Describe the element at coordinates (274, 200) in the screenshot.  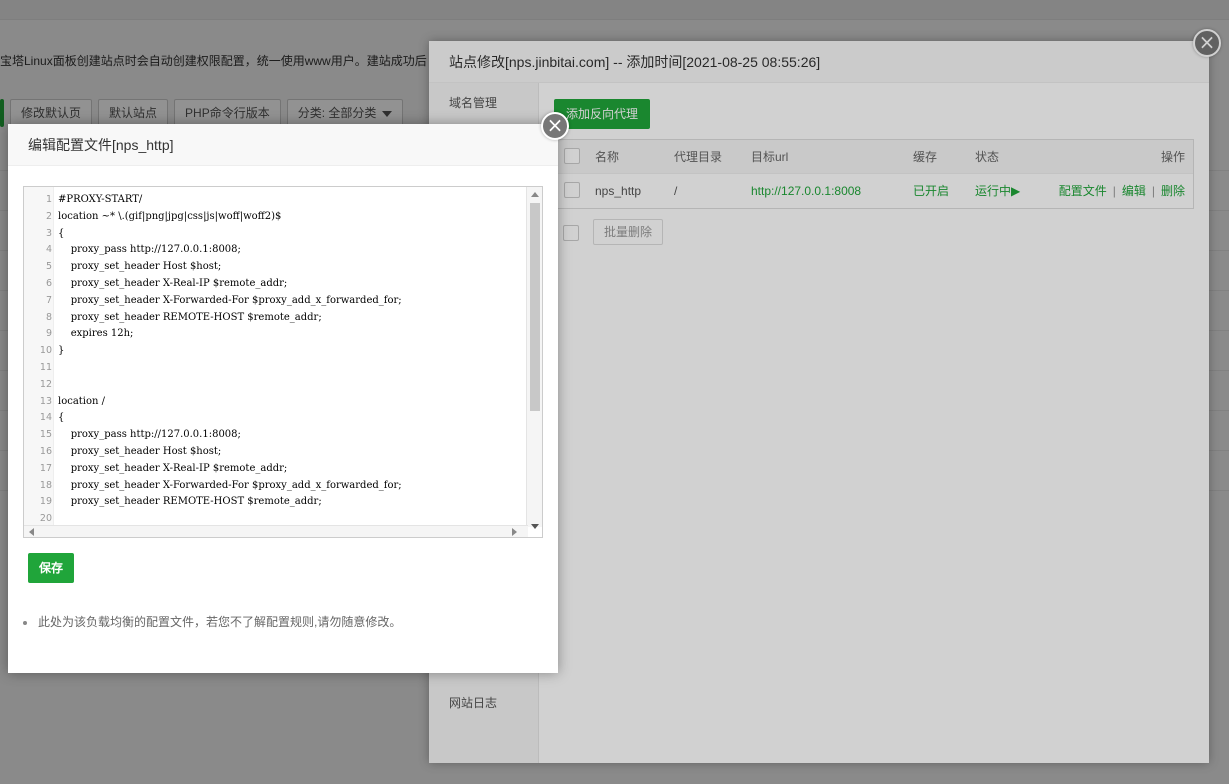
I see `code-line: 1 #PROXY-START/` at that location.